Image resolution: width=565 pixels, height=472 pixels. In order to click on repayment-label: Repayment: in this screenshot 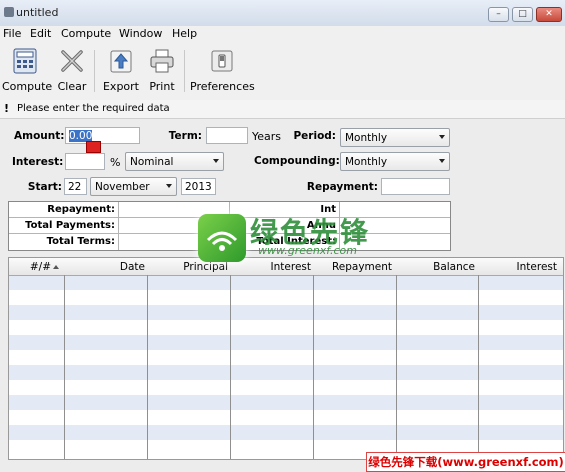, I will do `click(342, 187)`.